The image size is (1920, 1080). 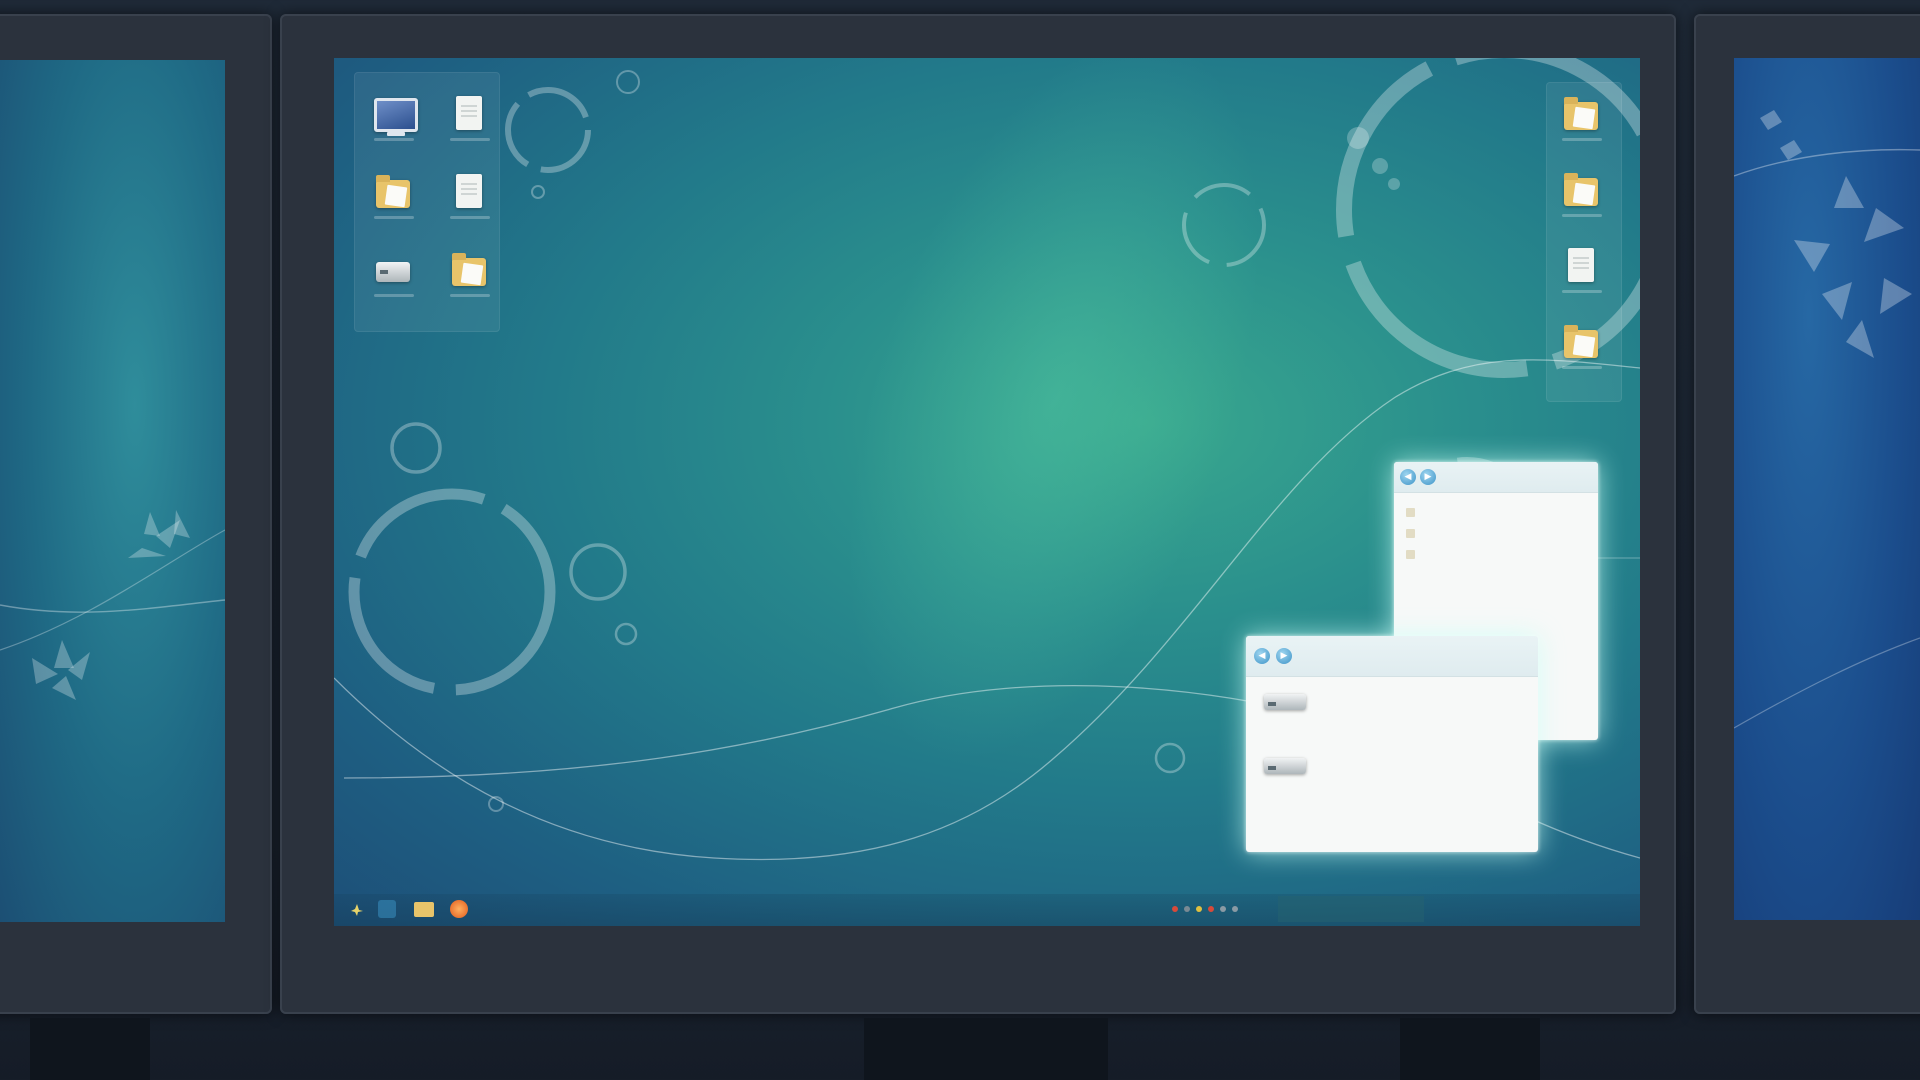 What do you see at coordinates (357, 909) in the screenshot?
I see `start-icon` at bounding box center [357, 909].